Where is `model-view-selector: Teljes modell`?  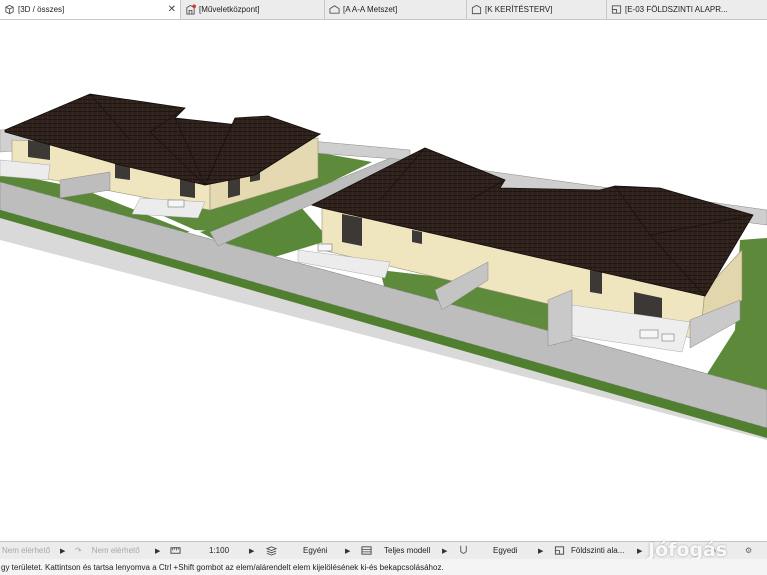
model-view-selector: Teljes modell is located at coordinates (395, 550).